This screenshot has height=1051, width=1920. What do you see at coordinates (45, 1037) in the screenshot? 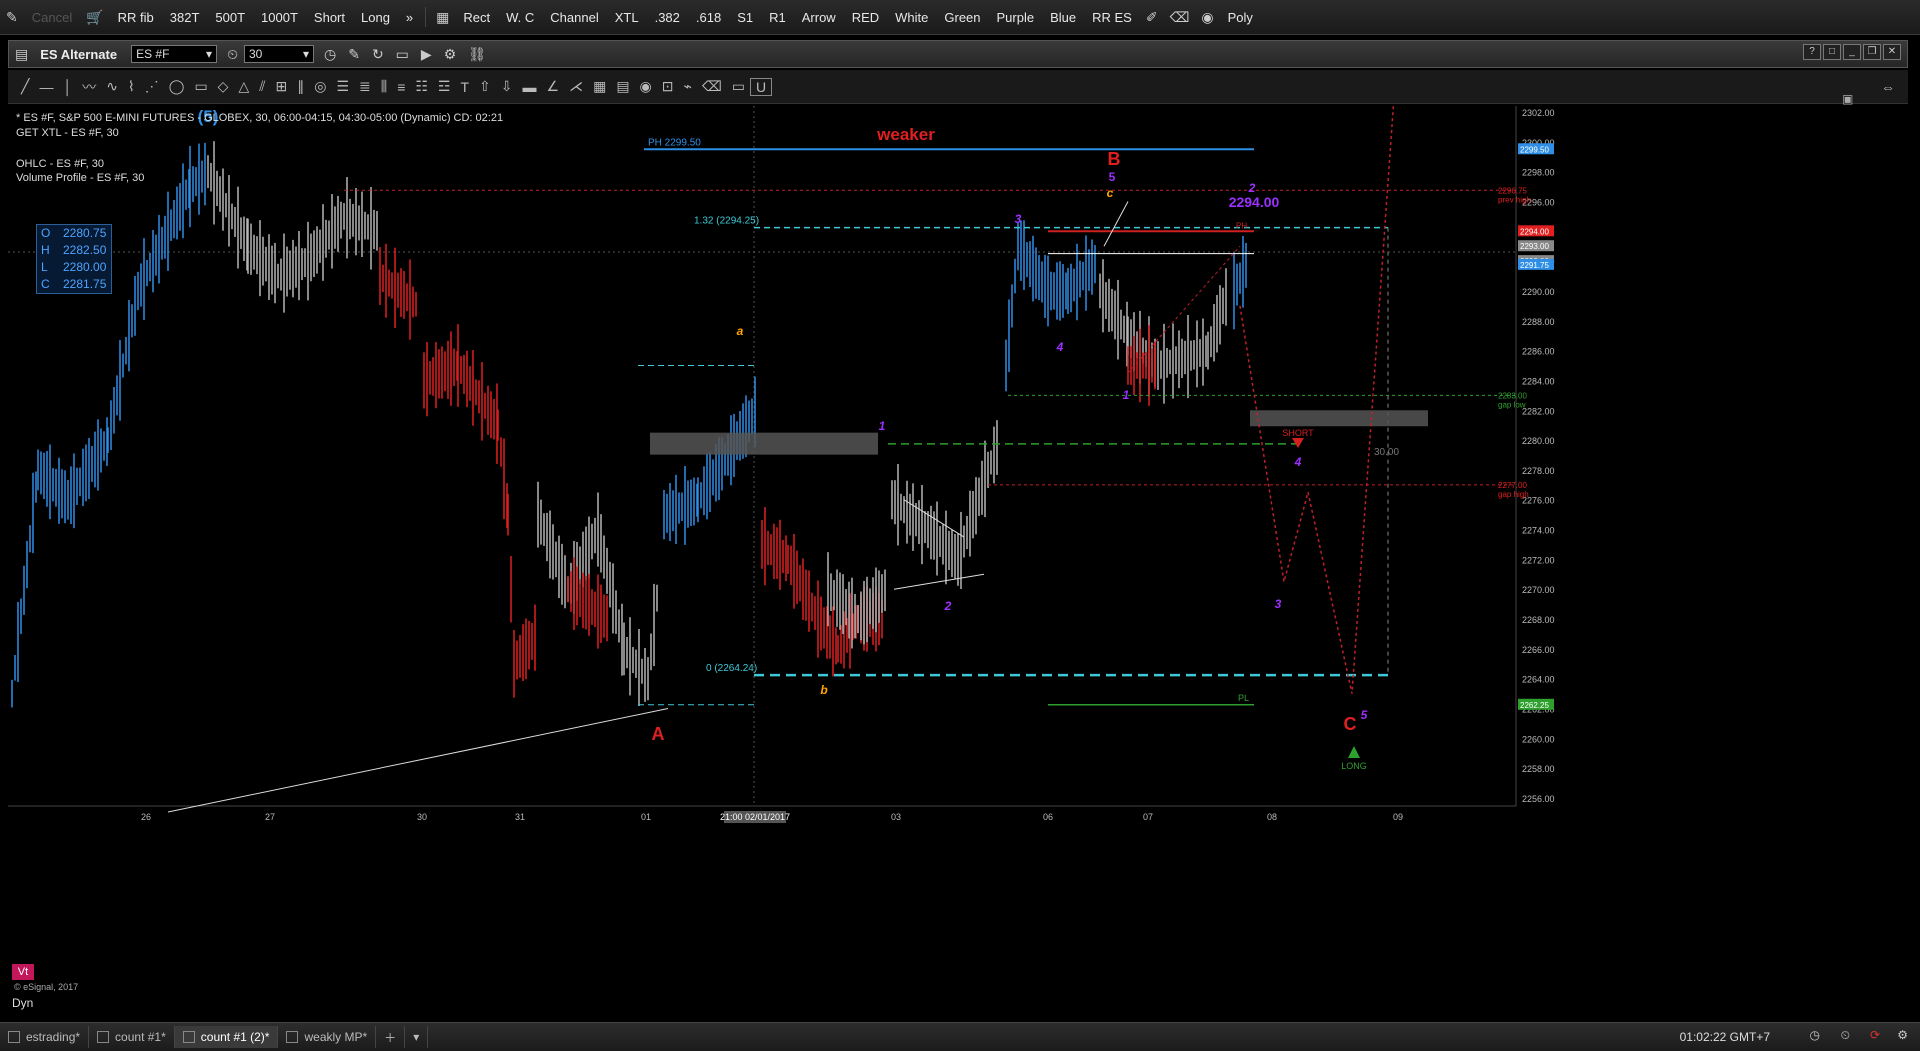
I see `tab-estrading: estrading*` at bounding box center [45, 1037].